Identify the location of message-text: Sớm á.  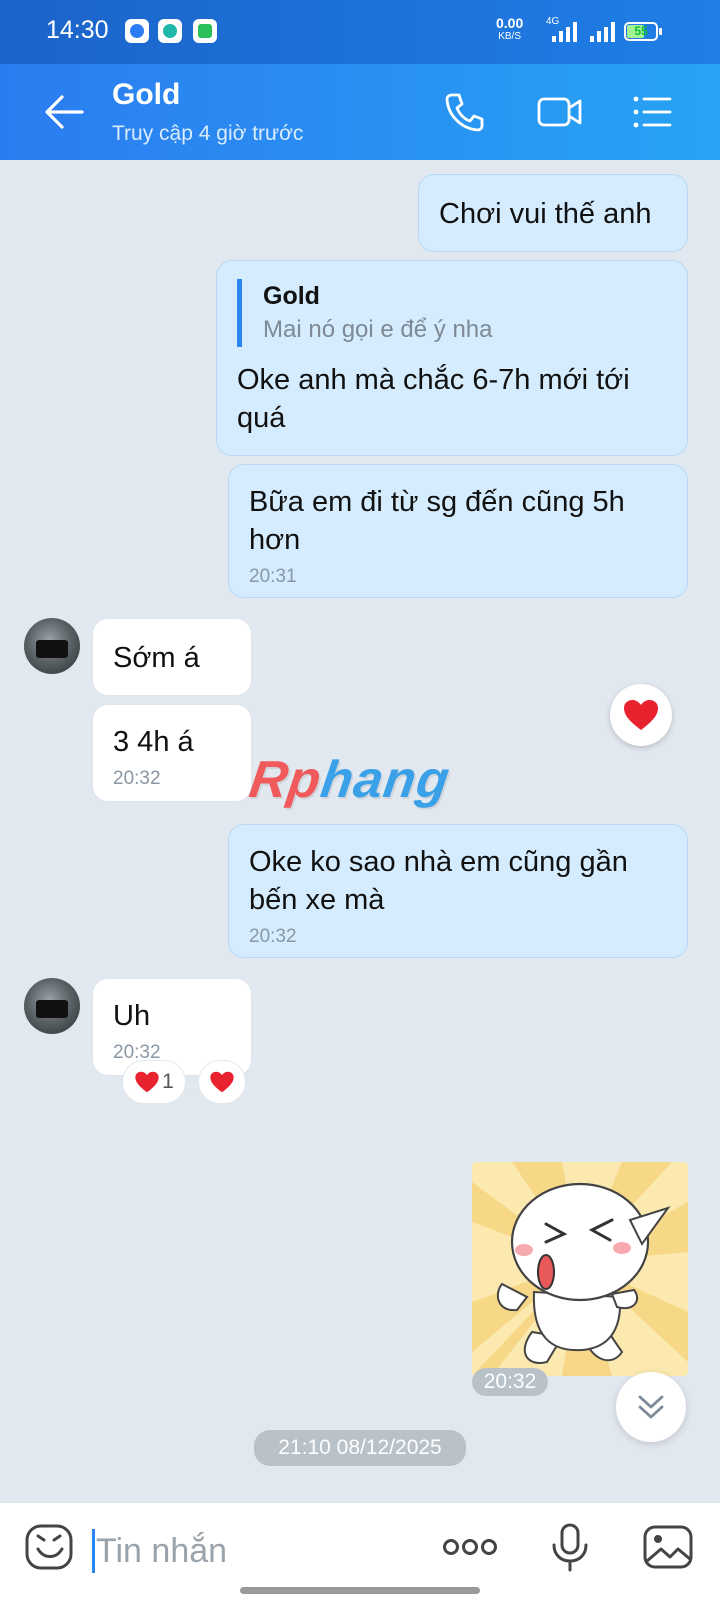
(156, 658).